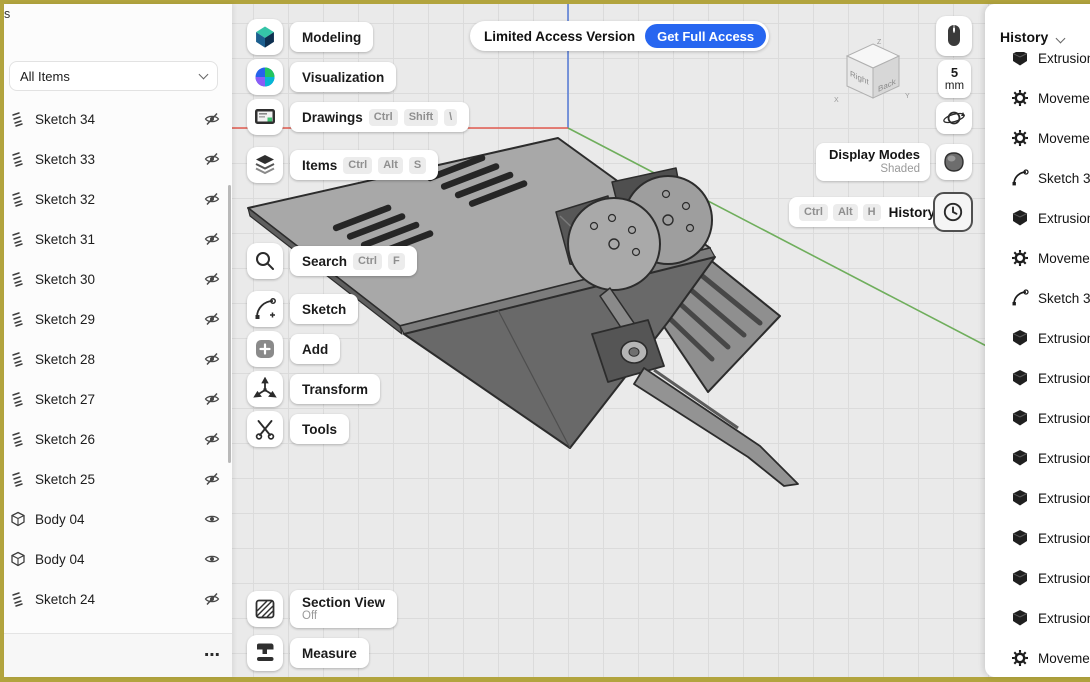  What do you see at coordinates (118, 239) in the screenshot?
I see `list-item: Sketch 31` at bounding box center [118, 239].